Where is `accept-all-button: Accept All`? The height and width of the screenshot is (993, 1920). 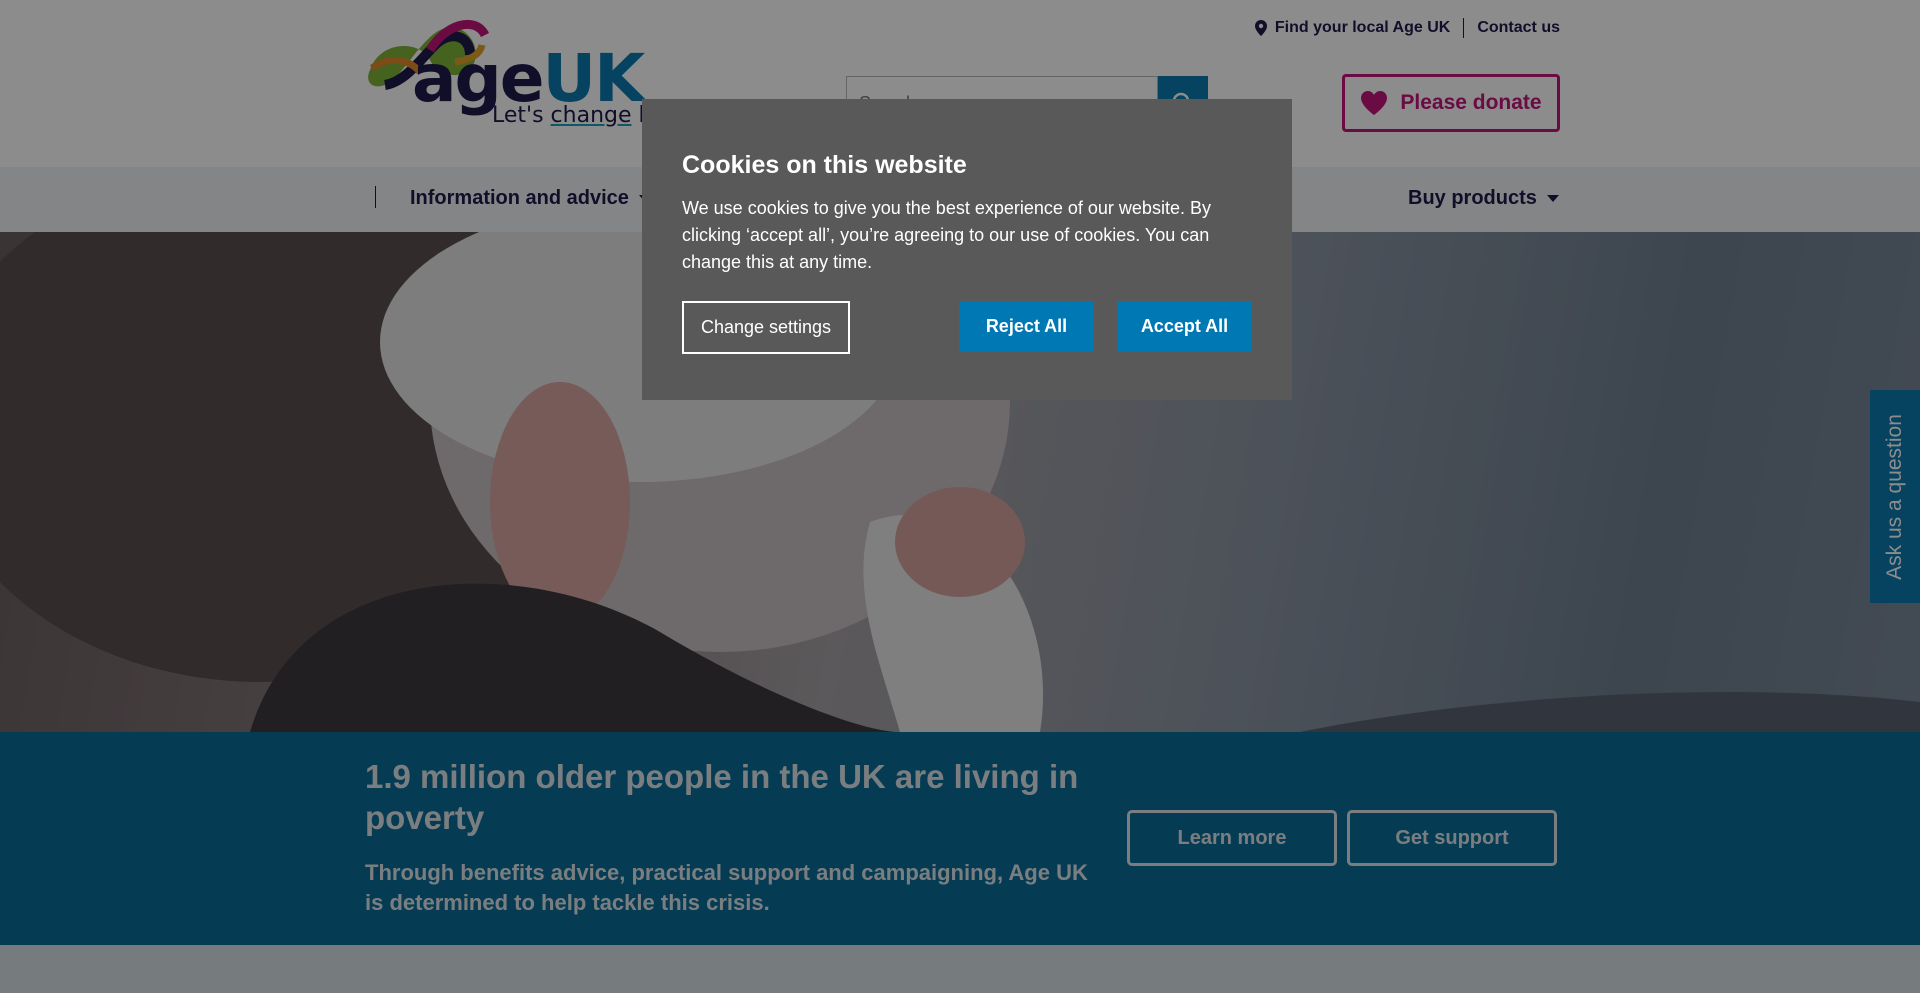
accept-all-button: Accept All is located at coordinates (1184, 326).